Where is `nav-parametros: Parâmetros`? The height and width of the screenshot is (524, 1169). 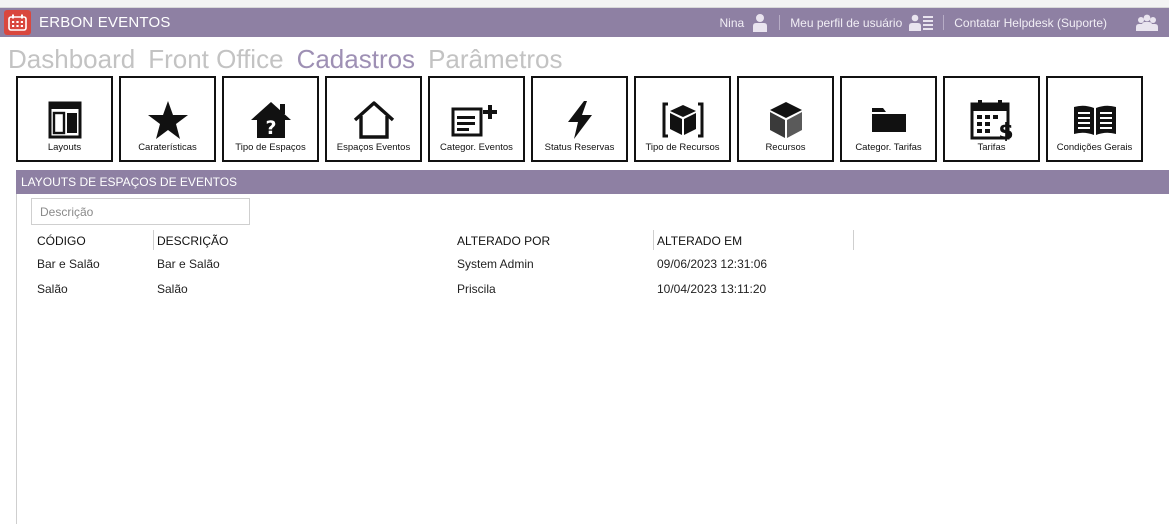 nav-parametros: Parâmetros is located at coordinates (495, 59).